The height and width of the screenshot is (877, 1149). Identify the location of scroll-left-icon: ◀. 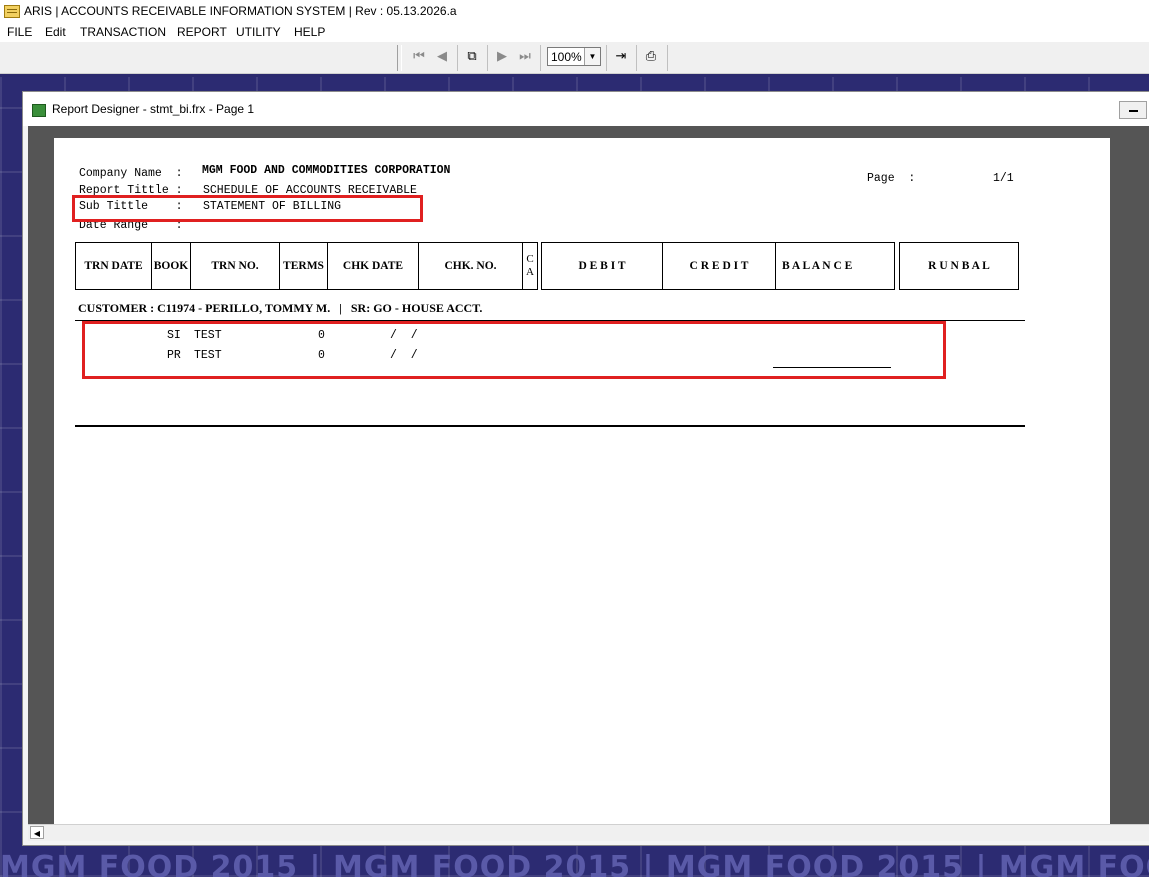
(37, 832).